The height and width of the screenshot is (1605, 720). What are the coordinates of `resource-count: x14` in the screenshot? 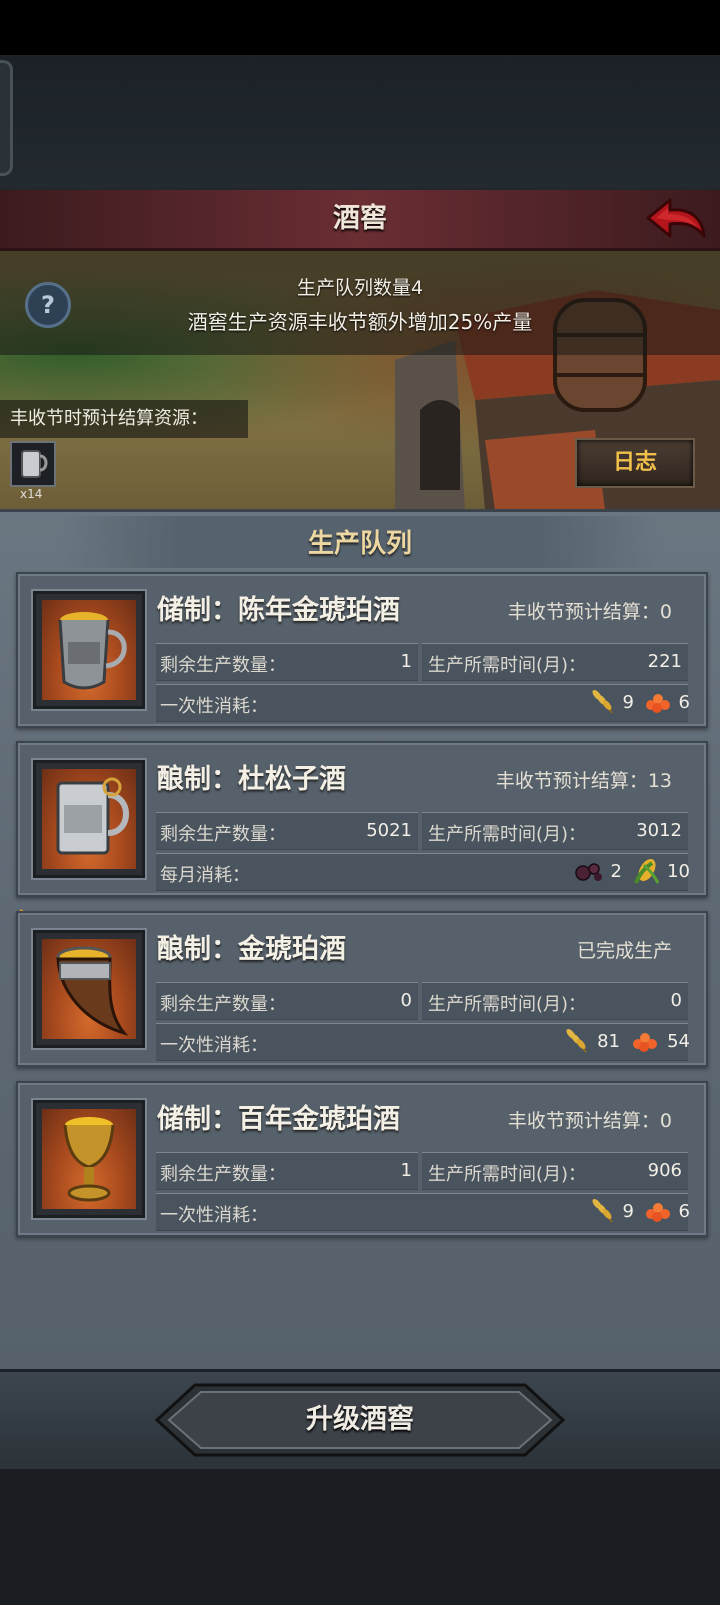 It's located at (31, 494).